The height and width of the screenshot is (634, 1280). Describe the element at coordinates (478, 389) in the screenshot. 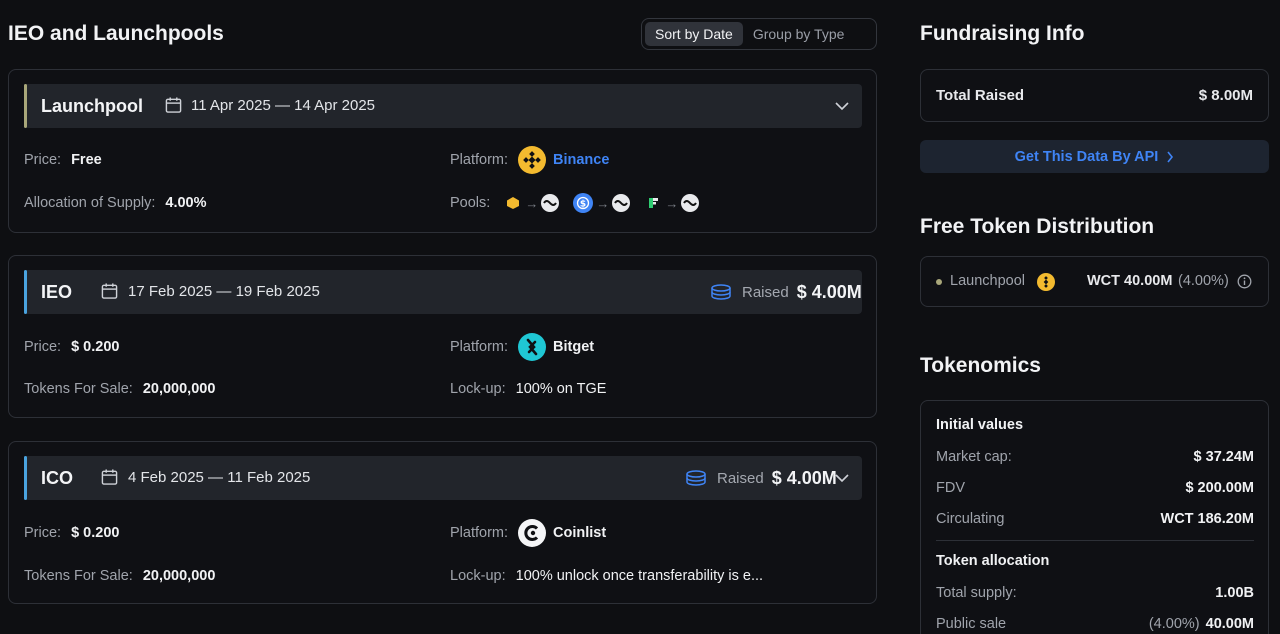

I see `lockup-label: Lock-up:` at that location.